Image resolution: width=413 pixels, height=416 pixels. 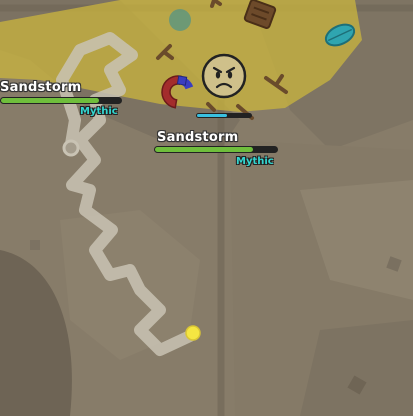 I want to click on player-face-icon, so click(x=224, y=76).